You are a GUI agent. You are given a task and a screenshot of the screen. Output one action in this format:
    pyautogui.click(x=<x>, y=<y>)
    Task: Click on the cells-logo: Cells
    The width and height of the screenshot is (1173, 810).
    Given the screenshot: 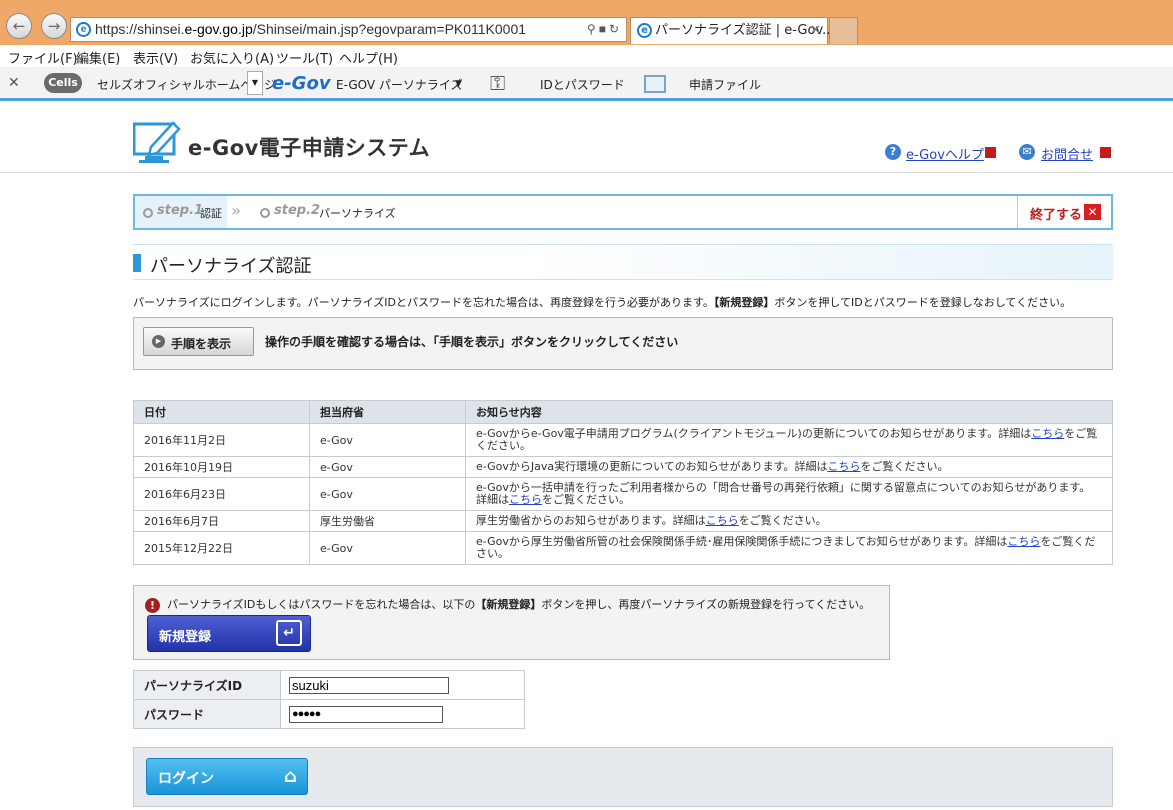 What is the action you would take?
    pyautogui.click(x=63, y=83)
    